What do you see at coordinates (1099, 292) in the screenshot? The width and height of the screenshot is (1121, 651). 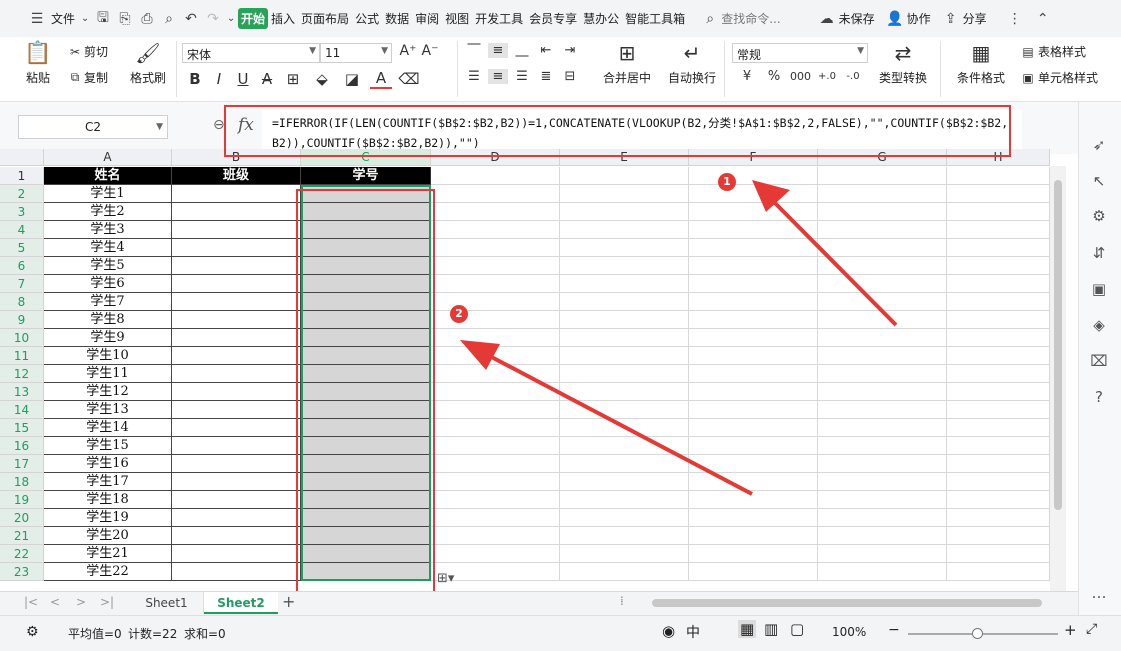 I see `image-icon: ▣` at bounding box center [1099, 292].